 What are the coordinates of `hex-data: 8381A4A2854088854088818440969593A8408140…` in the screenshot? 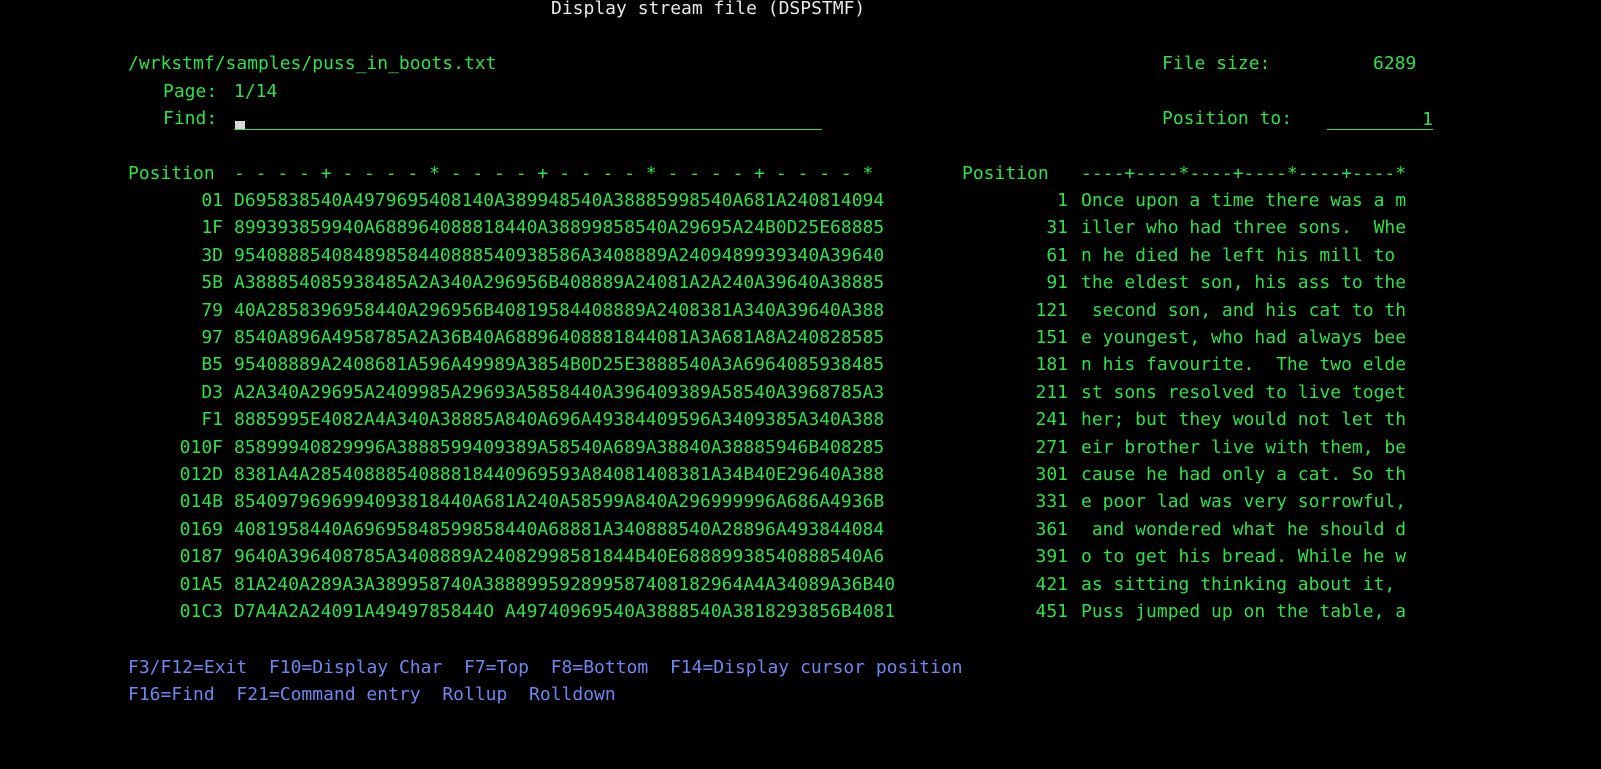 It's located at (559, 474).